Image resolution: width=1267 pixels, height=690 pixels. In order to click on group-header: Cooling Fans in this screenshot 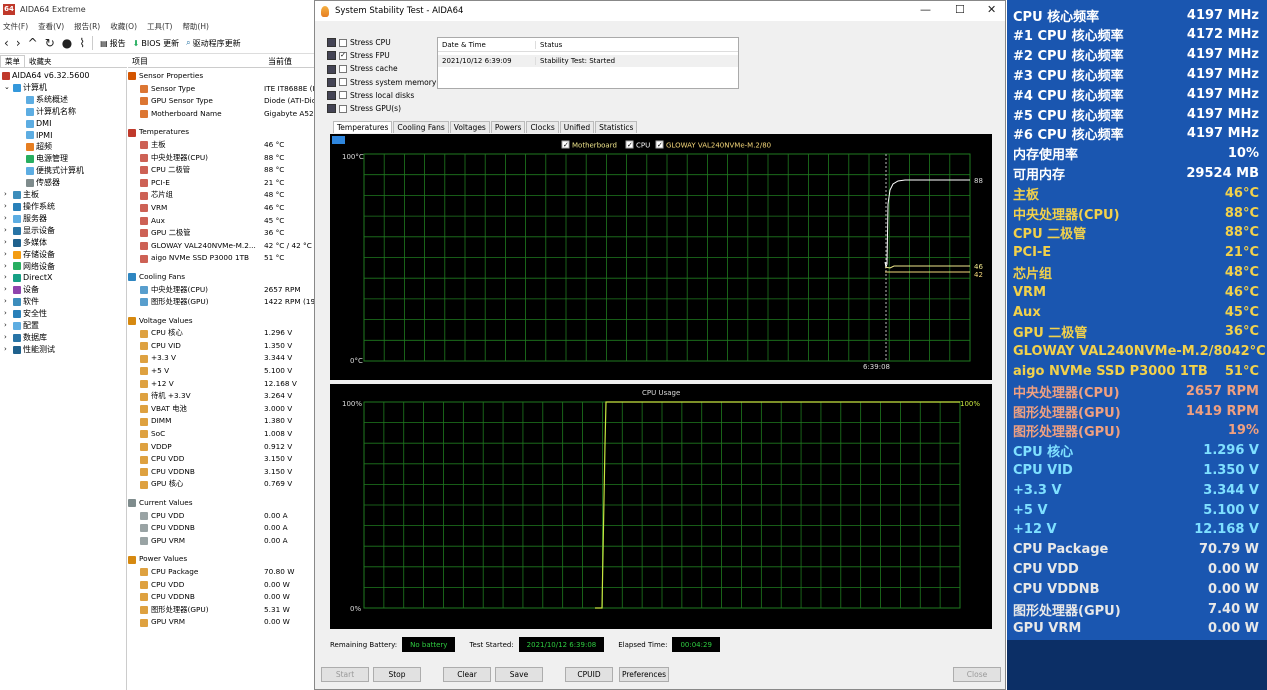, I will do `click(223, 277)`.